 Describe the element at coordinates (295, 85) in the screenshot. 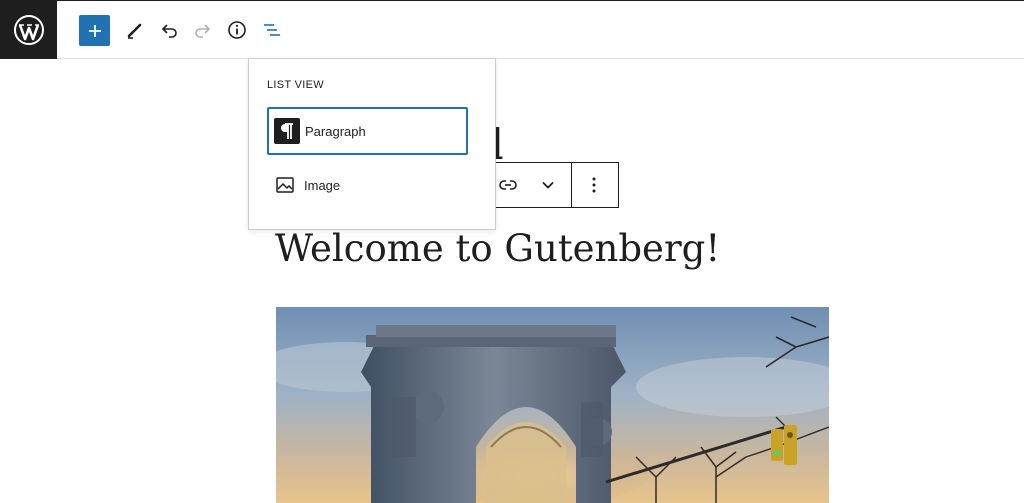

I see `list-view-title: List View` at that location.